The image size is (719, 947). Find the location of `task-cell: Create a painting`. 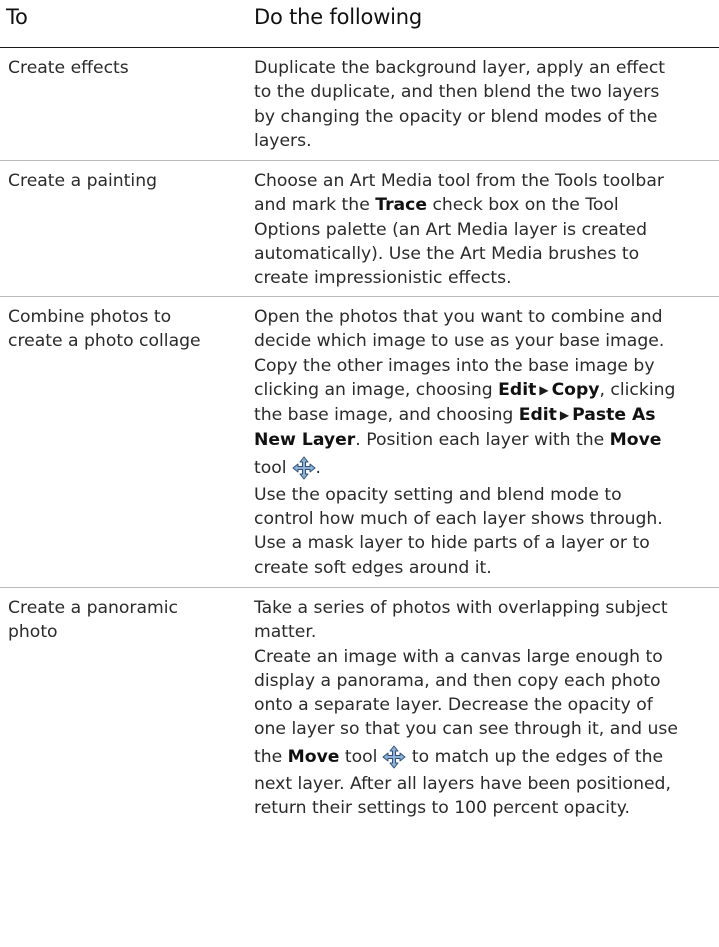

task-cell: Create a painting is located at coordinates (82, 181).